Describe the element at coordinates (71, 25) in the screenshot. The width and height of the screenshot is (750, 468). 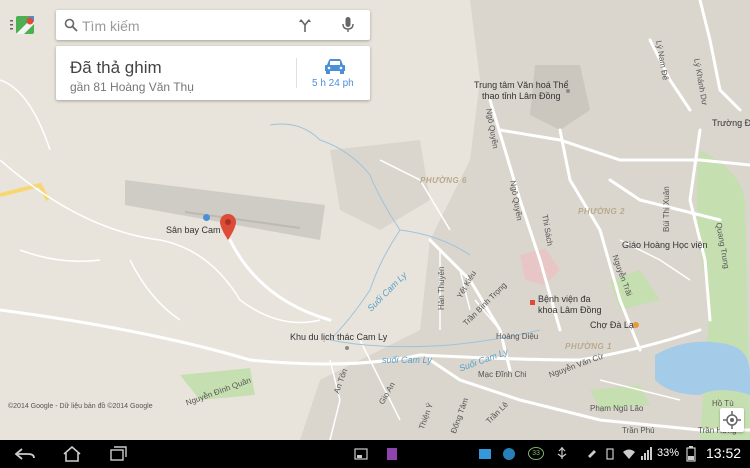
I see `search-icon` at that location.